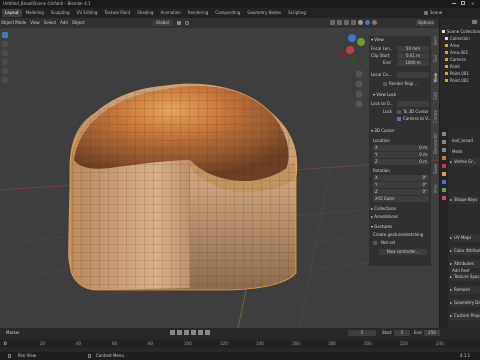  Describe the element at coordinates (435, 188) in the screenshot. I see `n-tab-misc: Misc` at that location.